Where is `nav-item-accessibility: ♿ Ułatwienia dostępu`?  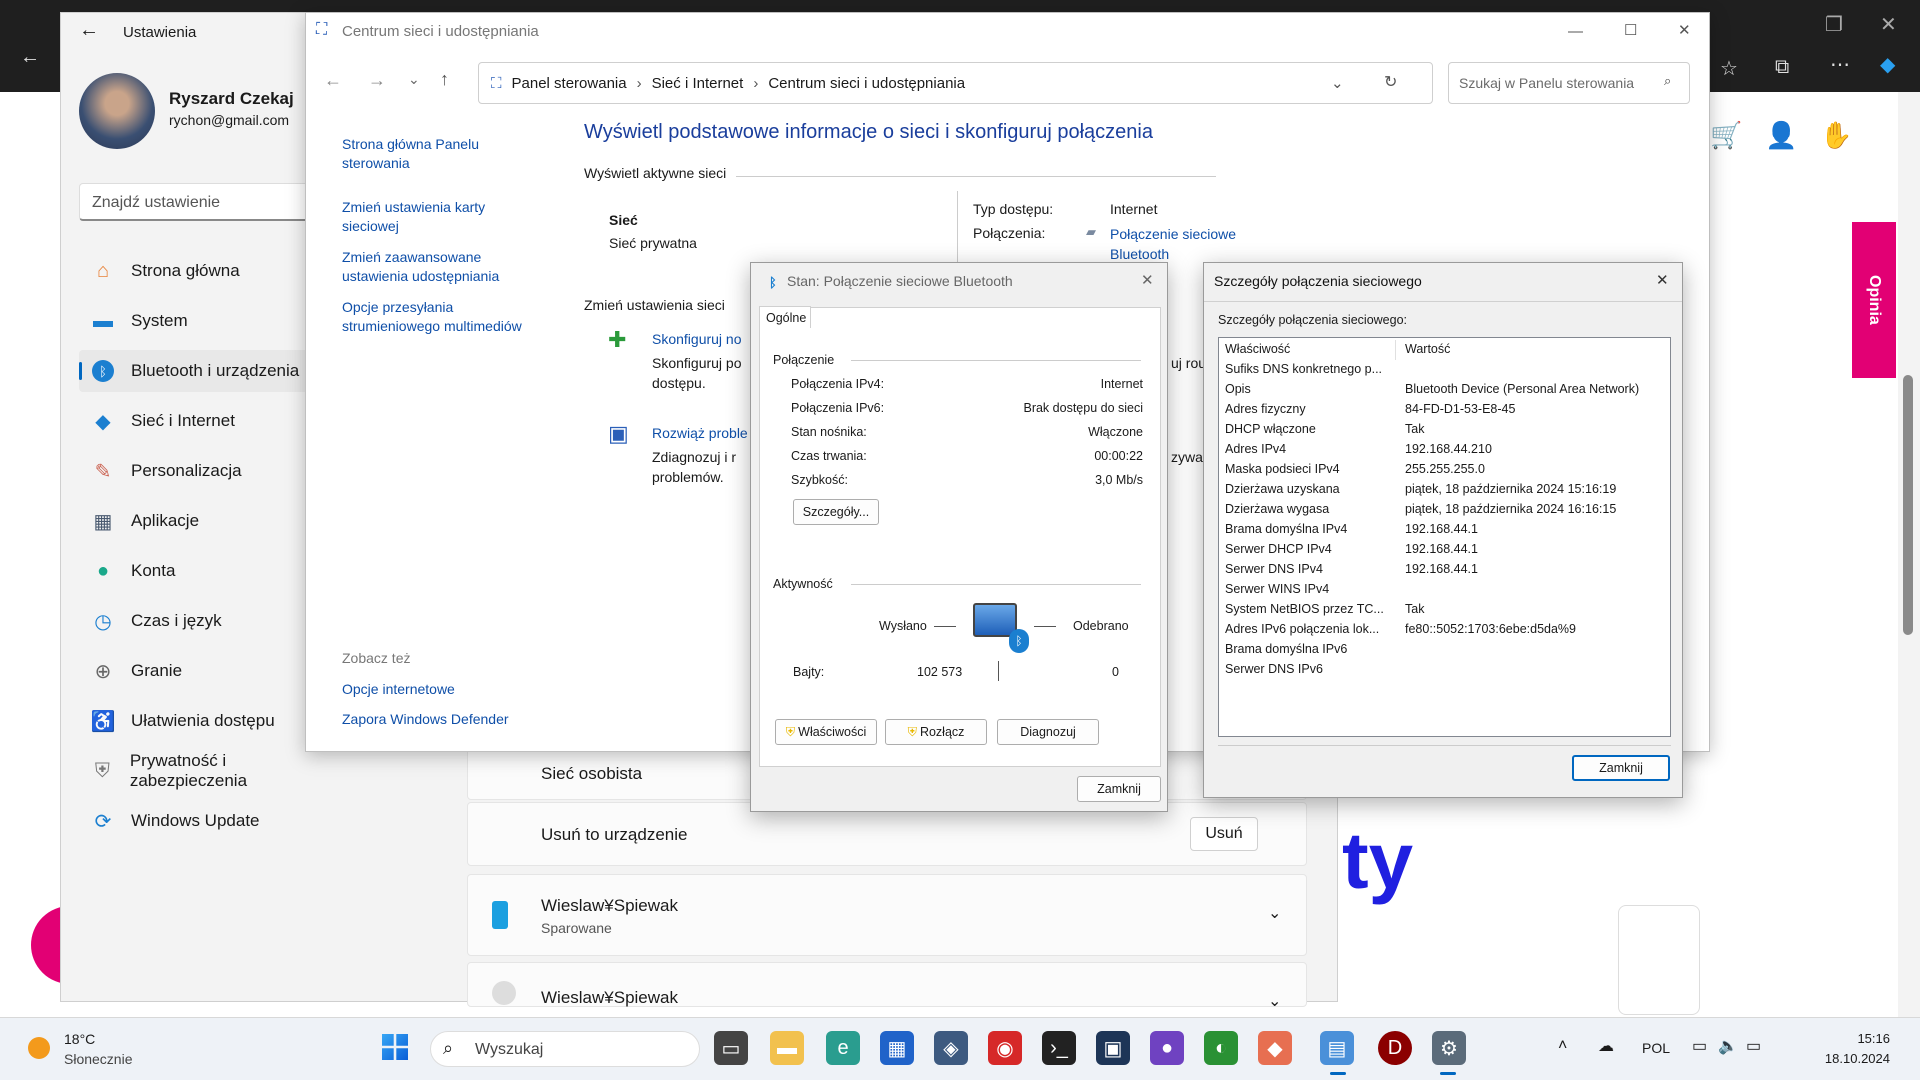
nav-item-accessibility: ♿ Ułatwienia dostępu is located at coordinates (209, 721).